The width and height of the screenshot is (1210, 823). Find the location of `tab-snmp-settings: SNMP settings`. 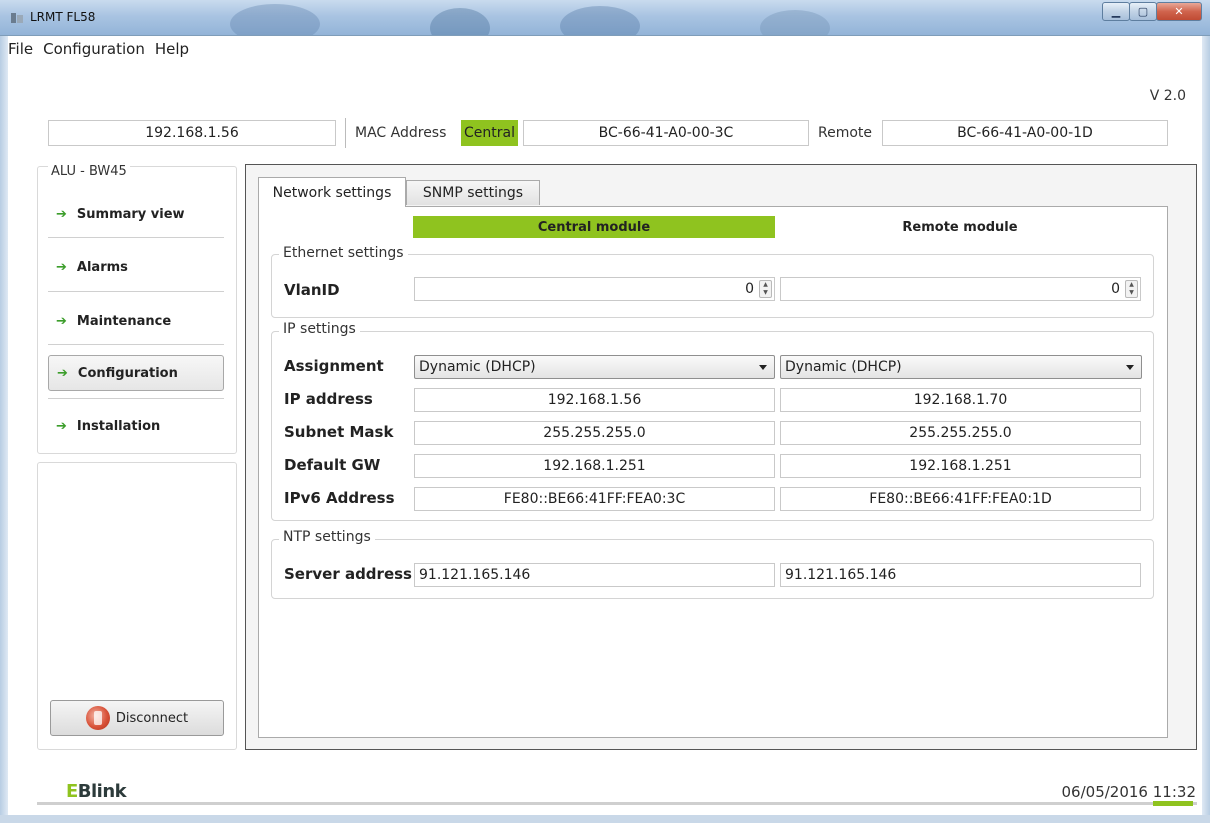

tab-snmp-settings: SNMP settings is located at coordinates (473, 192).